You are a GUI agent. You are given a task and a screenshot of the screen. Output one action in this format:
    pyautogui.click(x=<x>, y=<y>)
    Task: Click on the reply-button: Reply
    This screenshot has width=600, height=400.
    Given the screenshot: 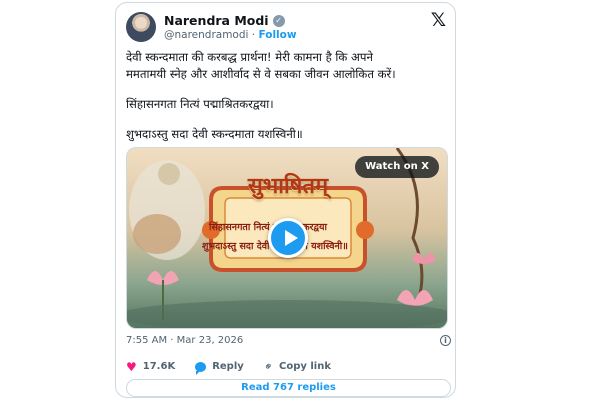 What is the action you would take?
    pyautogui.click(x=219, y=368)
    